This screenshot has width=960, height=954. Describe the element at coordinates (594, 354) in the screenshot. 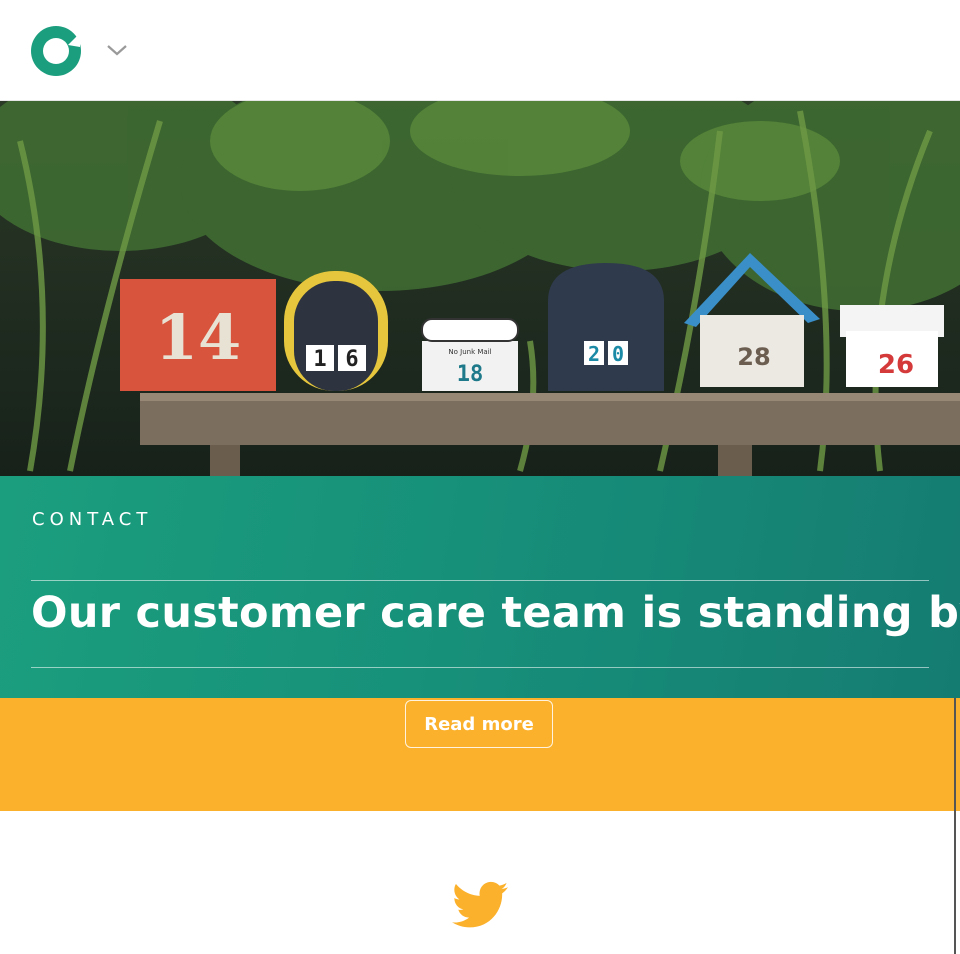

I see `svg-text: 2` at that location.